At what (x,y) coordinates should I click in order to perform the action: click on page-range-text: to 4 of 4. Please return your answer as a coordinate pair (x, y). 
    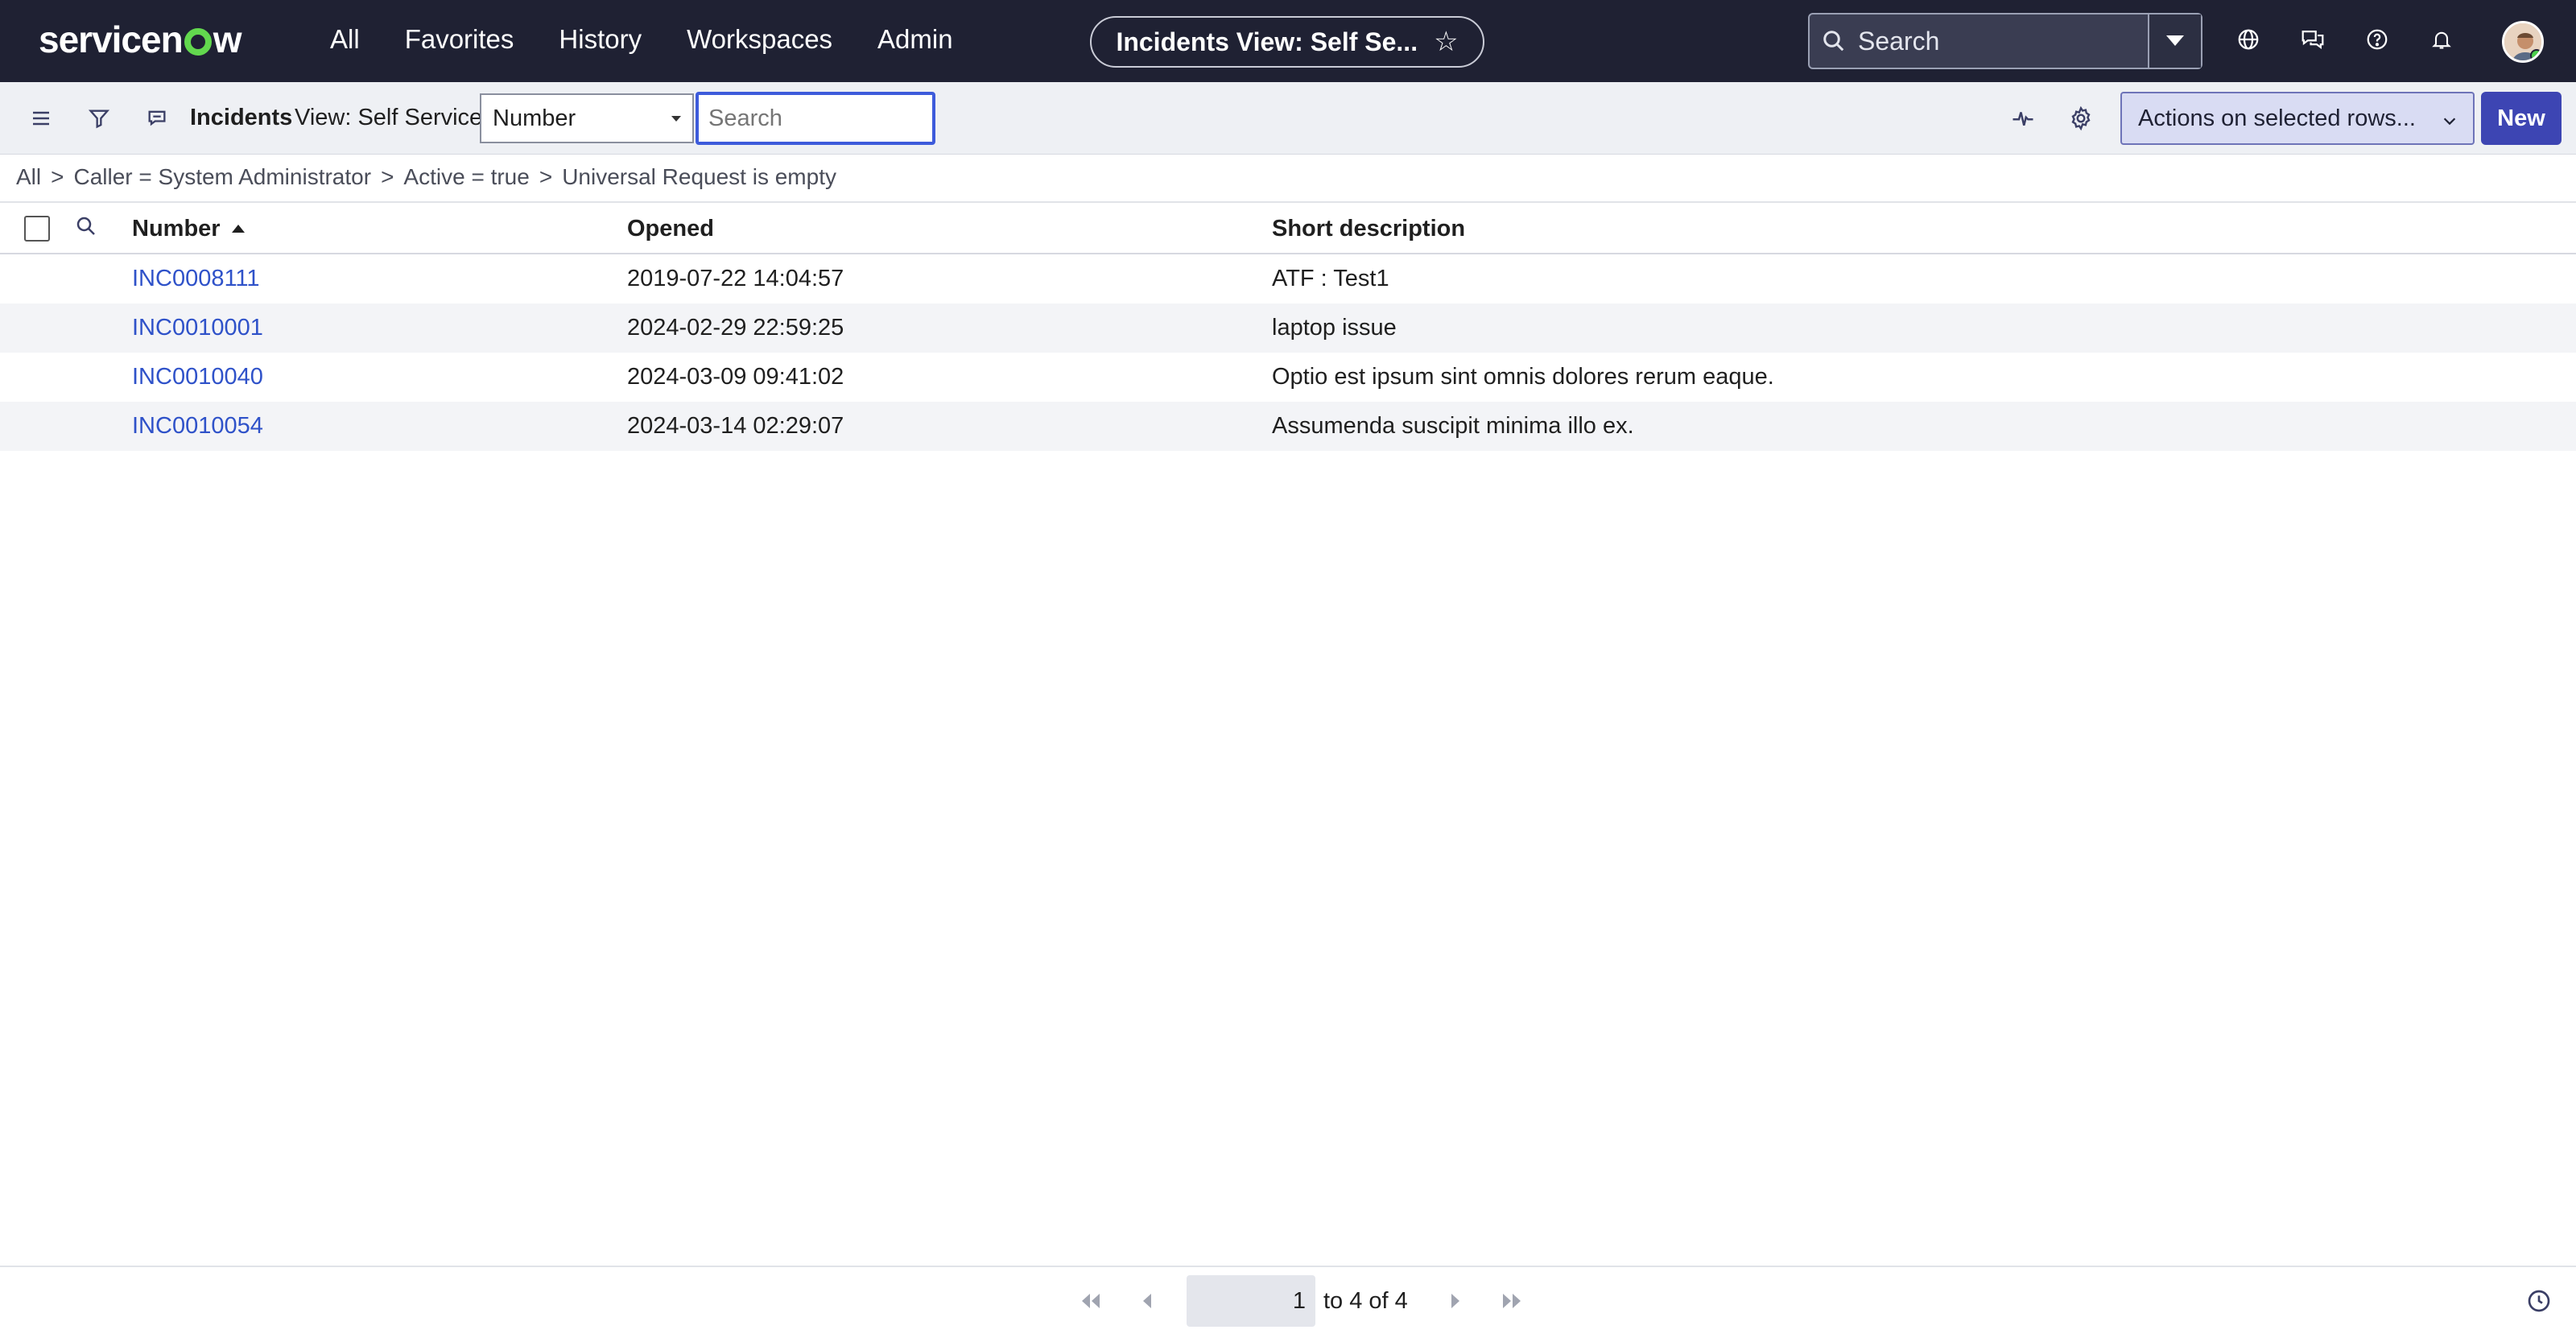
    Looking at the image, I should click on (1365, 1301).